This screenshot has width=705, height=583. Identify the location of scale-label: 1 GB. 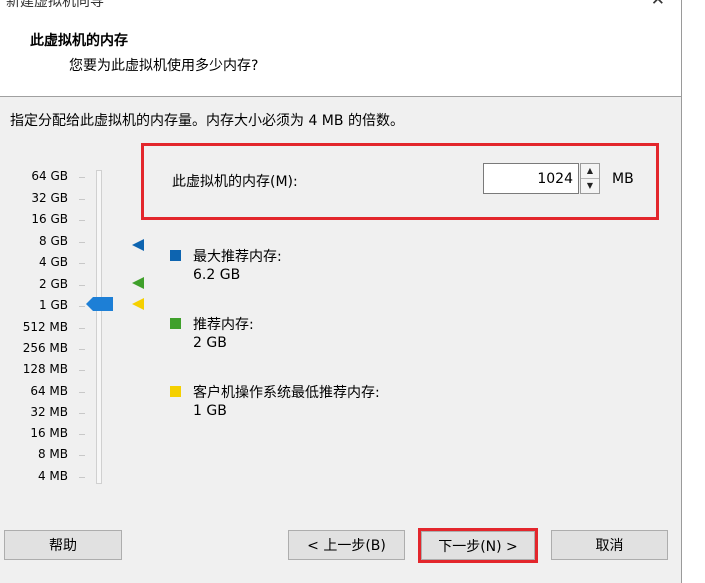
(53, 305).